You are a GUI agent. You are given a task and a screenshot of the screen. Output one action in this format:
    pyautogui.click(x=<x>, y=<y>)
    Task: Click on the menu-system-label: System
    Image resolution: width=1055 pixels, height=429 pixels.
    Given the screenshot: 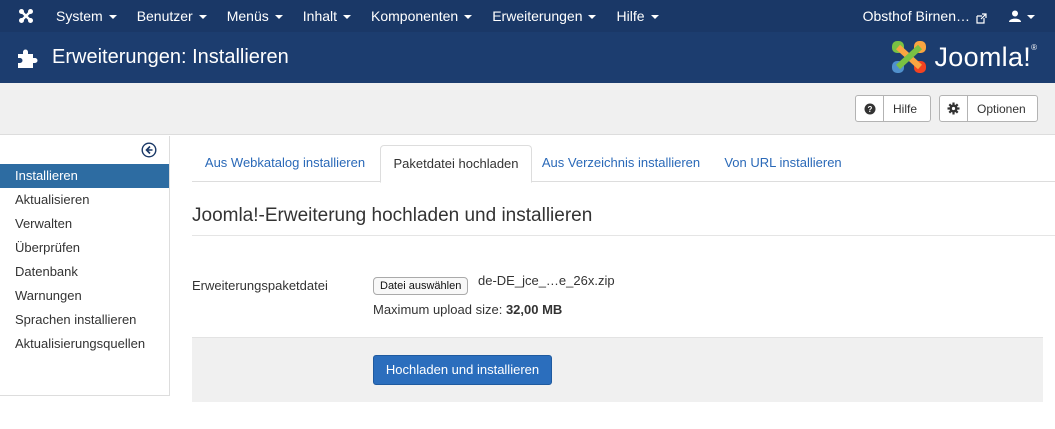 What is the action you would take?
    pyautogui.click(x=79, y=16)
    